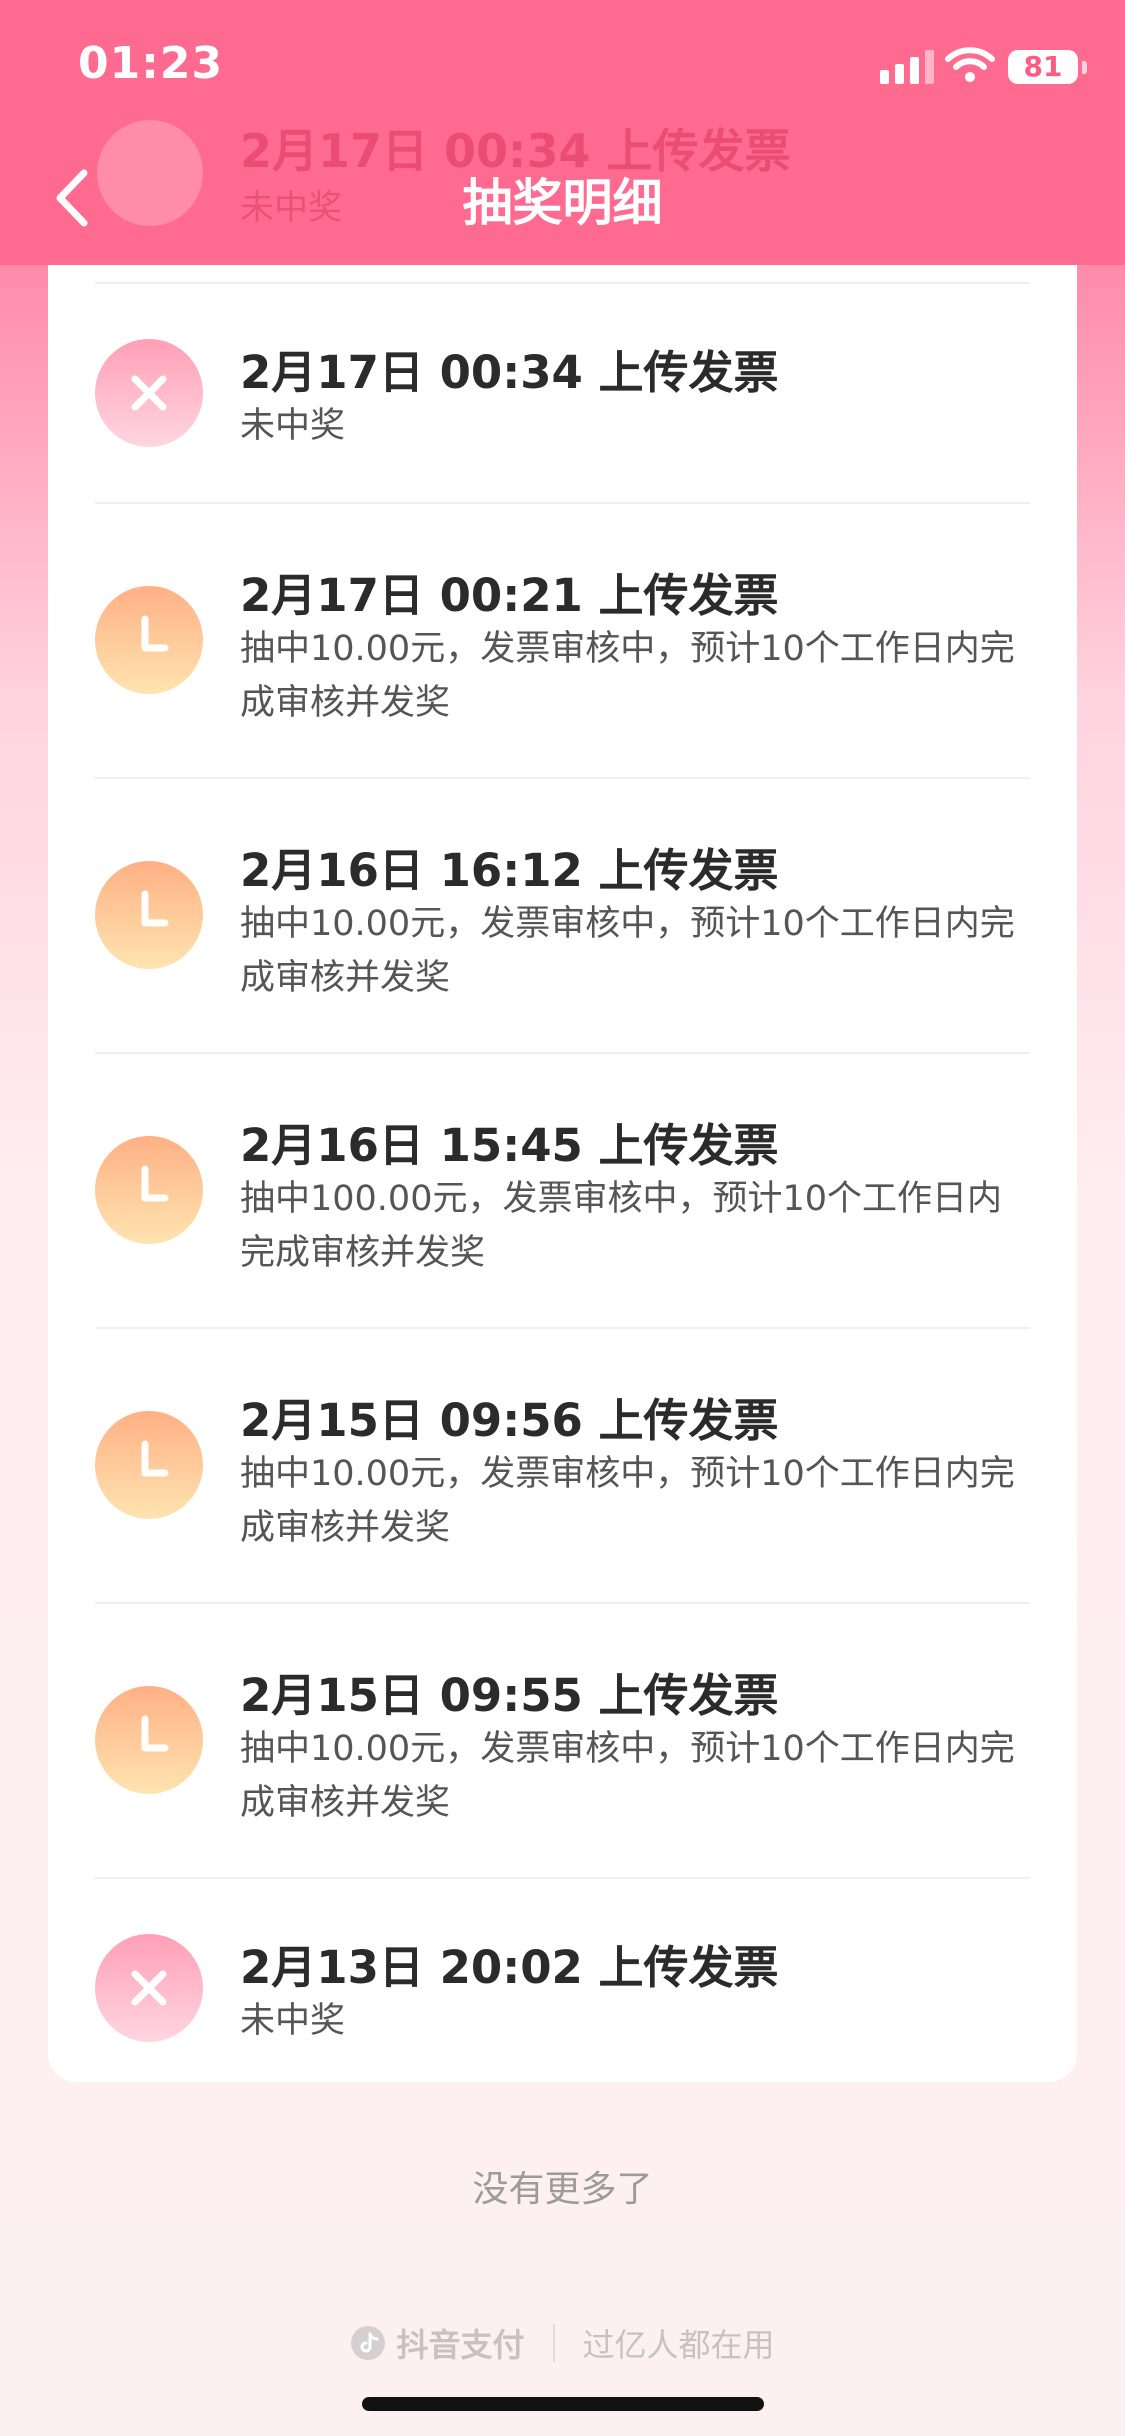  What do you see at coordinates (562, 65) in the screenshot?
I see `status-bar: 01:23 81` at bounding box center [562, 65].